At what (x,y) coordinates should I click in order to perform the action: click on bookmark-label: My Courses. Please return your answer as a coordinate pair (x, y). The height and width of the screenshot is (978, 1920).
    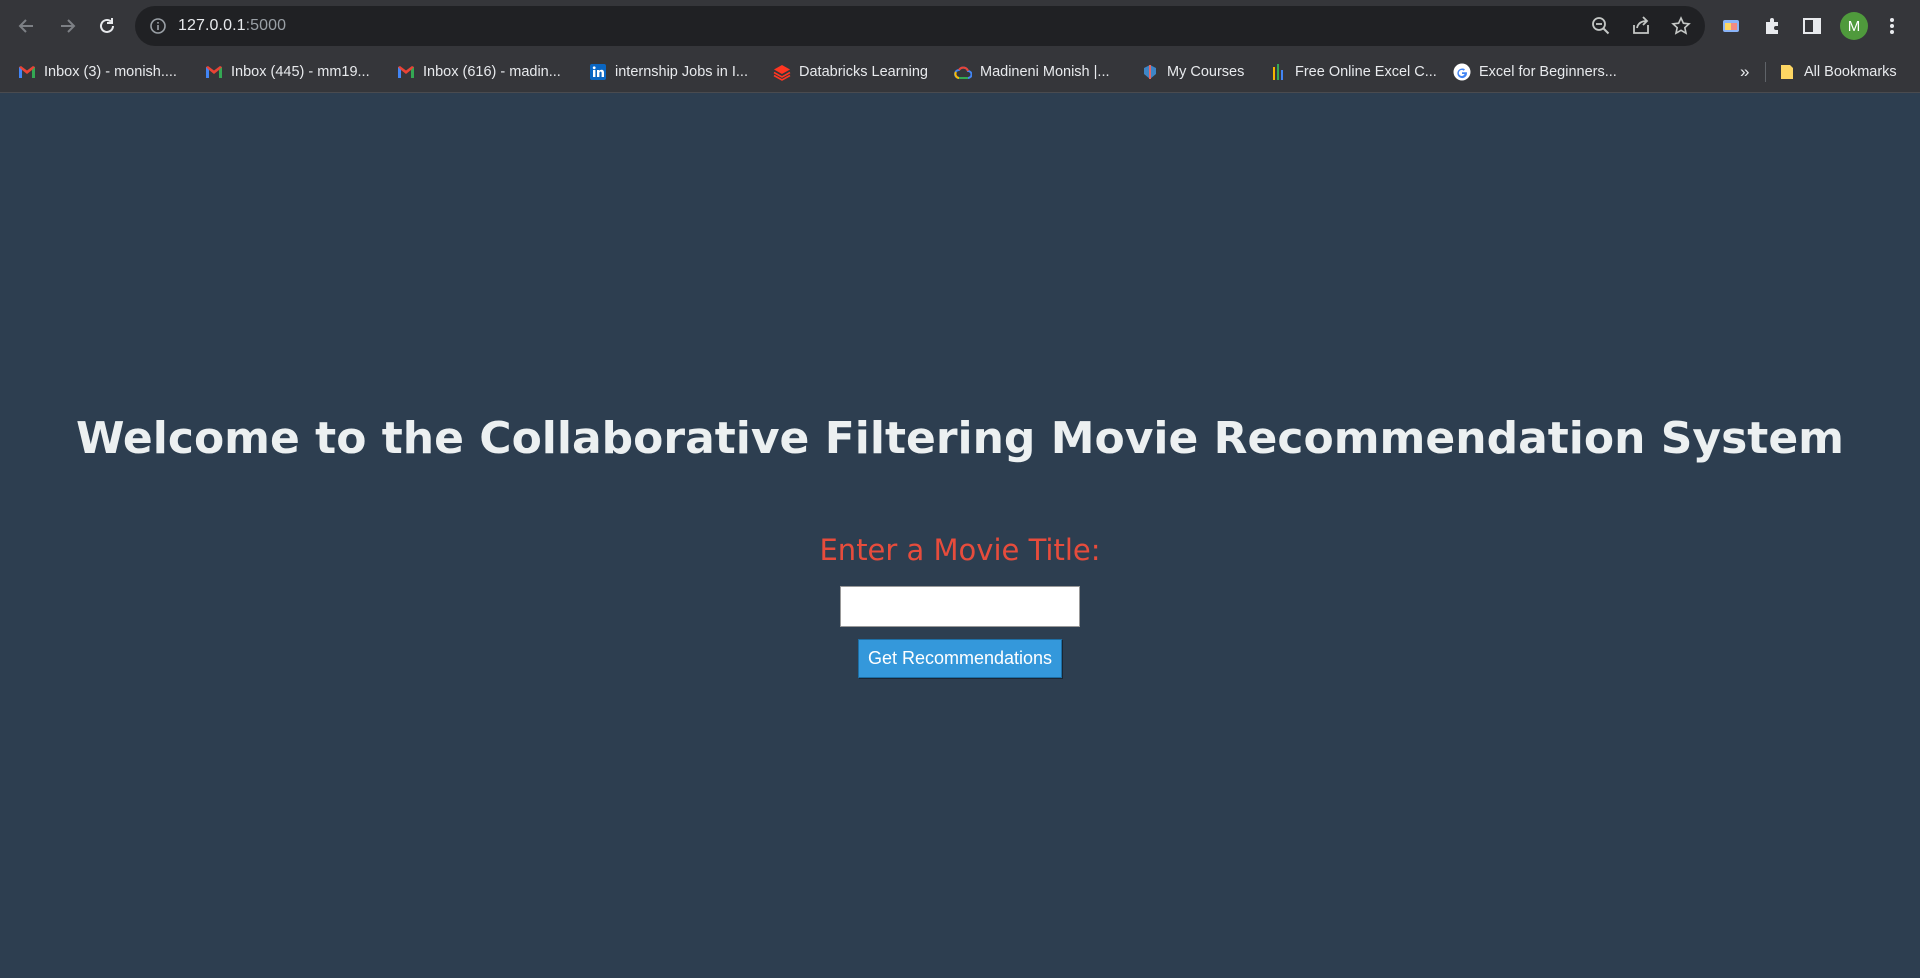
    Looking at the image, I should click on (1206, 72).